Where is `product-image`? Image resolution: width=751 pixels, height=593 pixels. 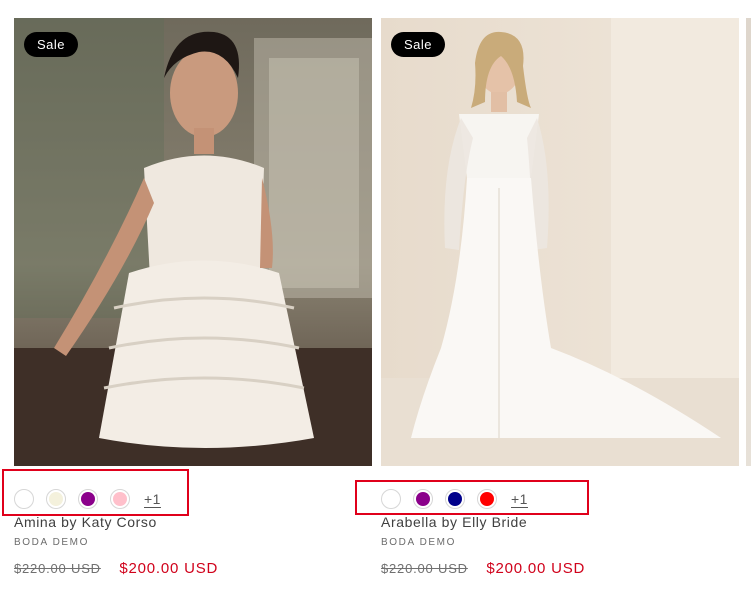
product-image is located at coordinates (748, 242).